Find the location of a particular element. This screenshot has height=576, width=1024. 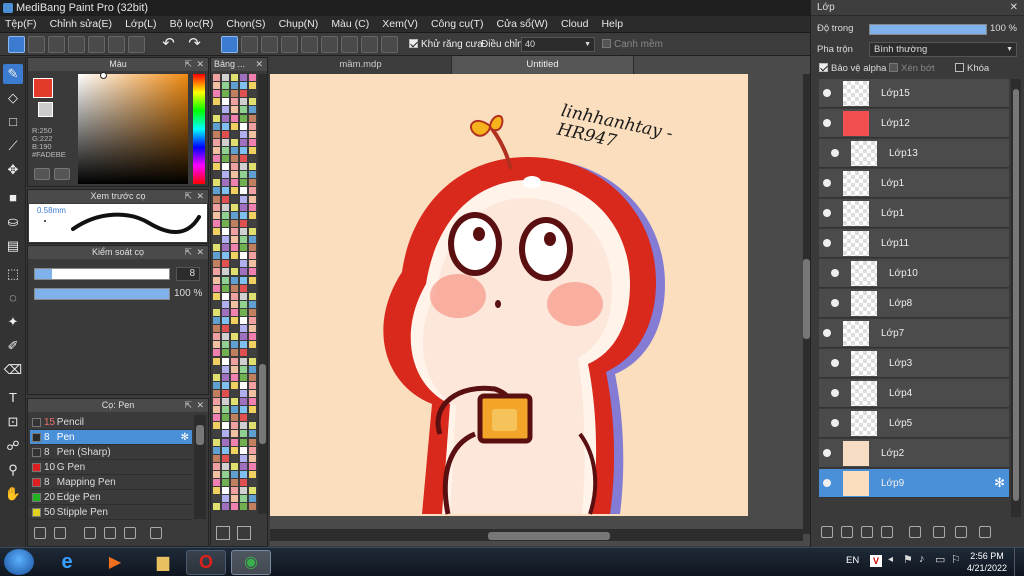

layer-row: Lớp12 is located at coordinates (914, 123).